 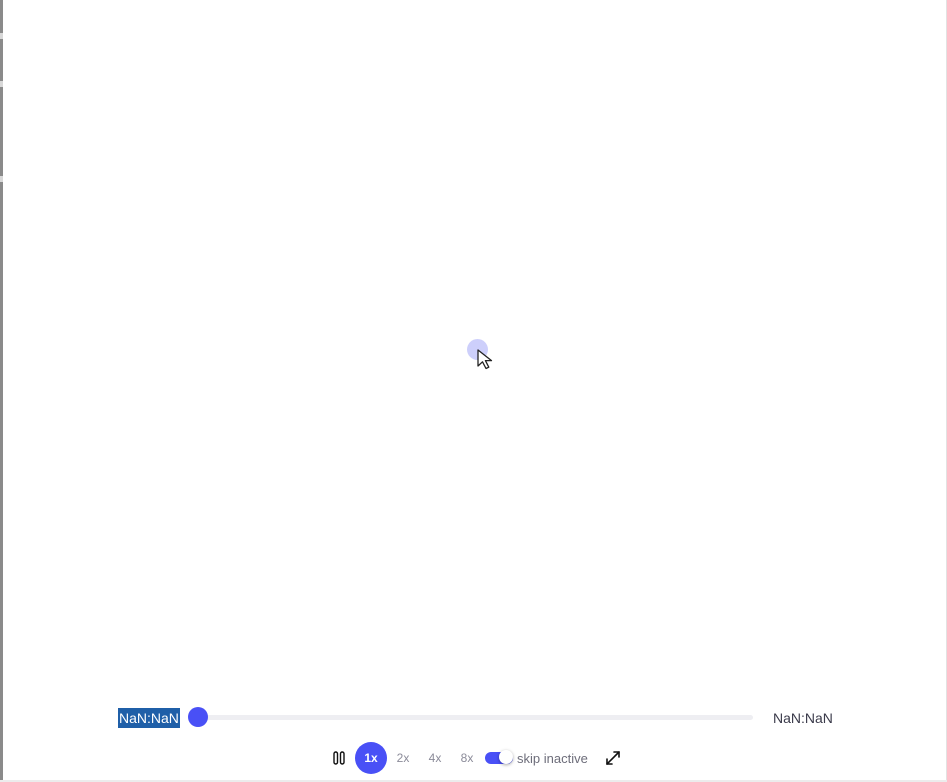 I want to click on speed-button-4x: 4x, so click(x=435, y=758).